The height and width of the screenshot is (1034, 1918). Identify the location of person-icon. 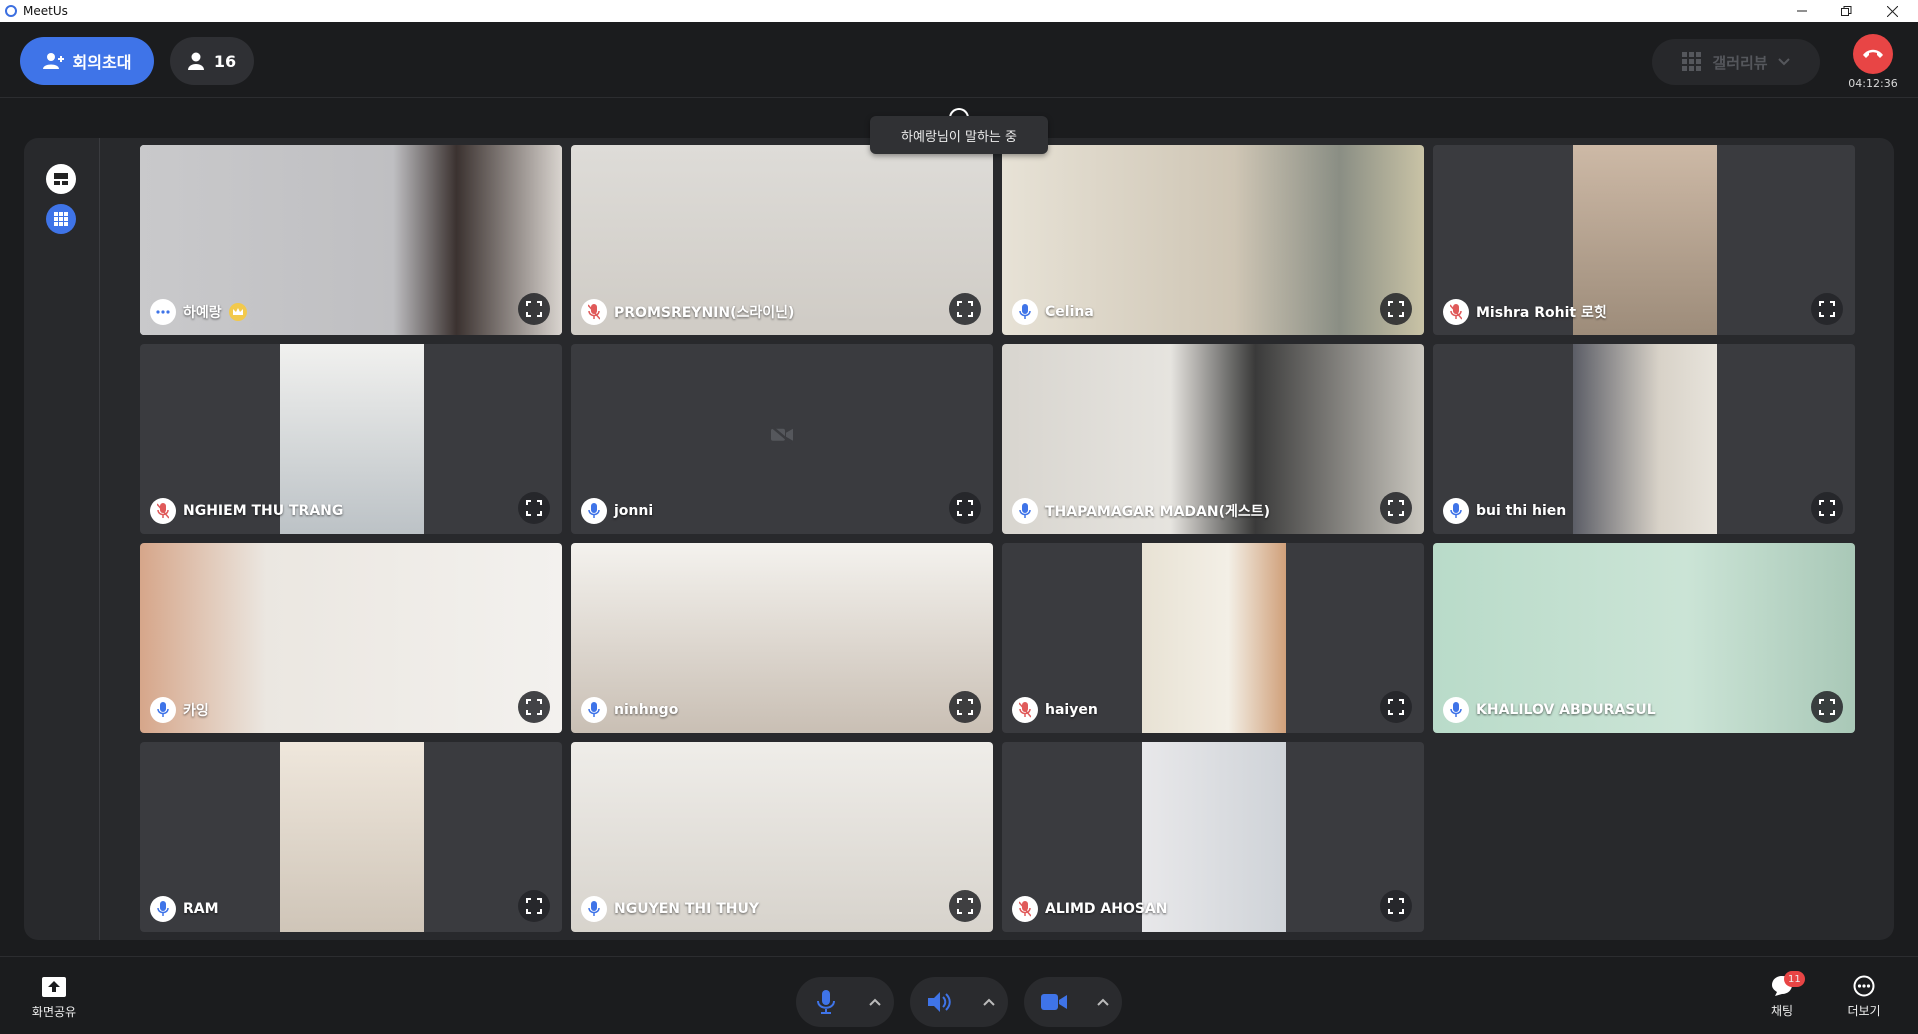
(195, 61).